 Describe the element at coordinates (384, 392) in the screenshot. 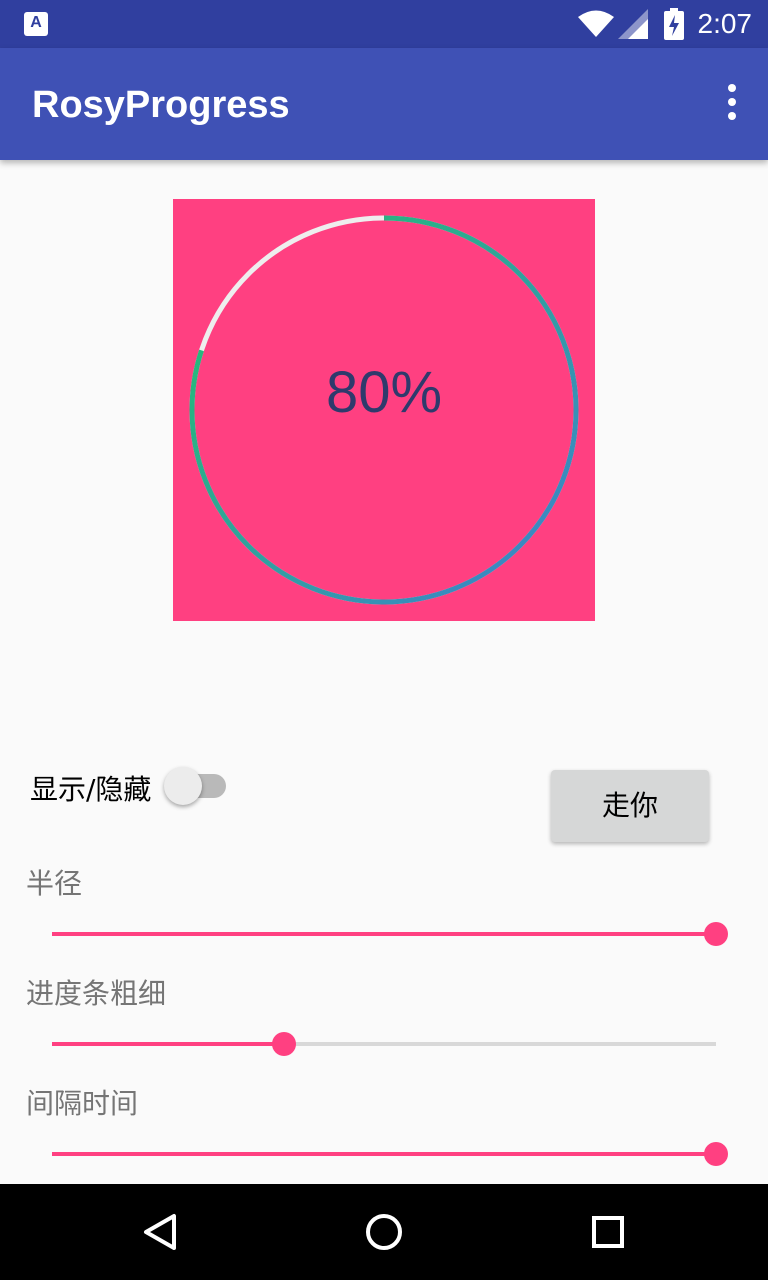

I see `progress-percent-text: 80%` at that location.